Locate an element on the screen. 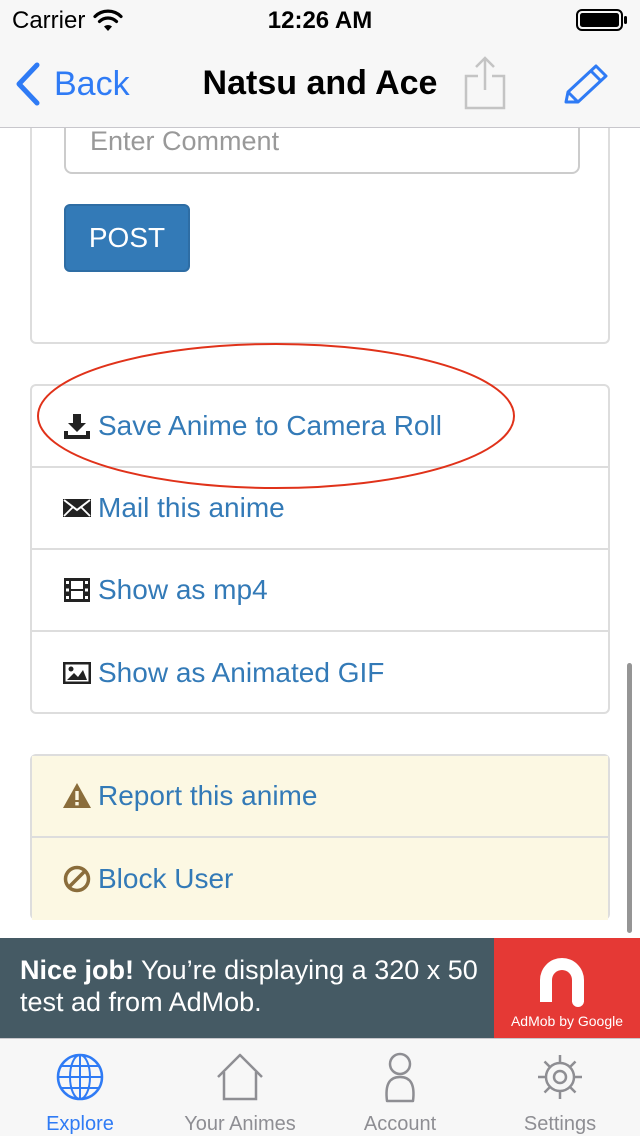  tab-settings: Settings is located at coordinates (560, 1087).